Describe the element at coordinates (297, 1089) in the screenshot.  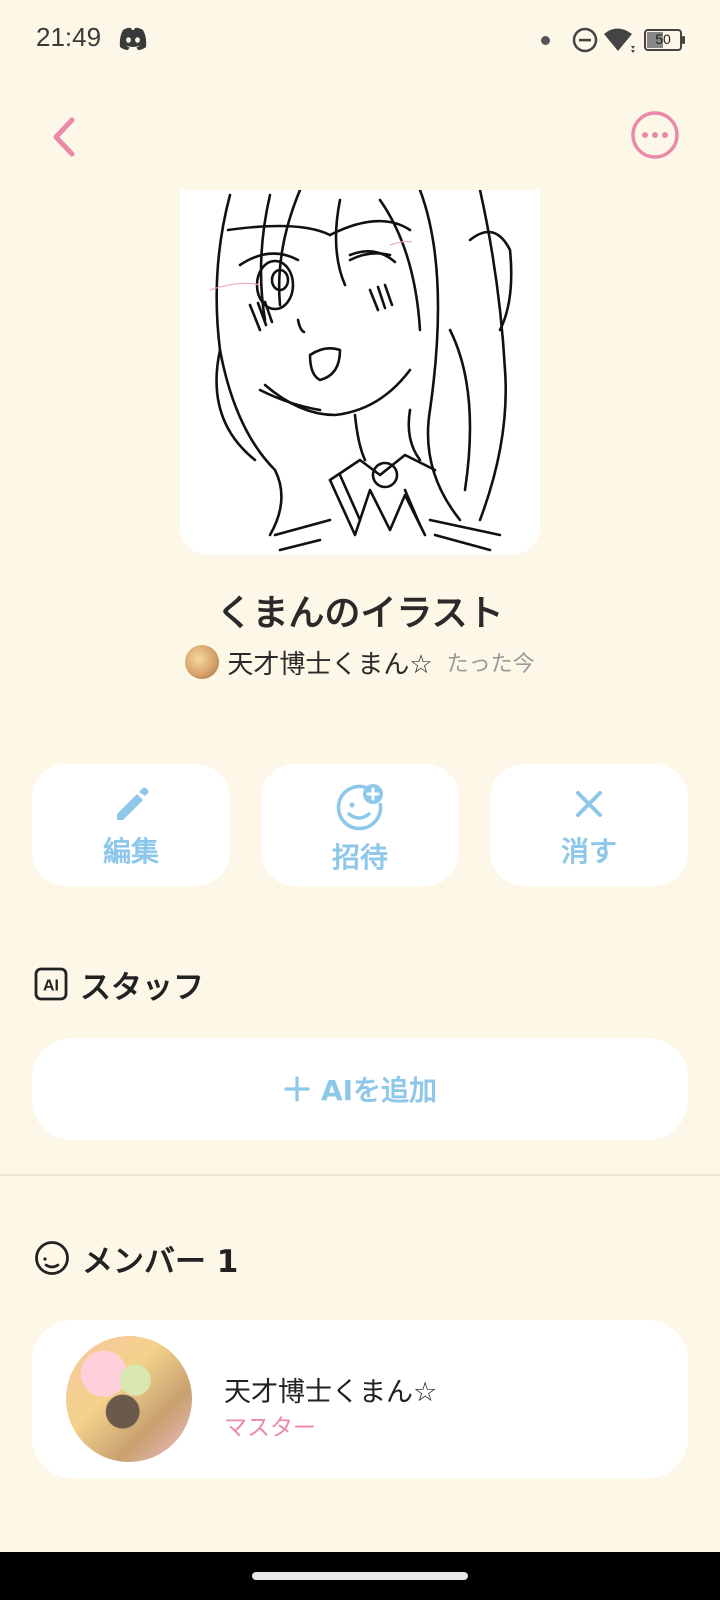
I see `plus-icon` at that location.